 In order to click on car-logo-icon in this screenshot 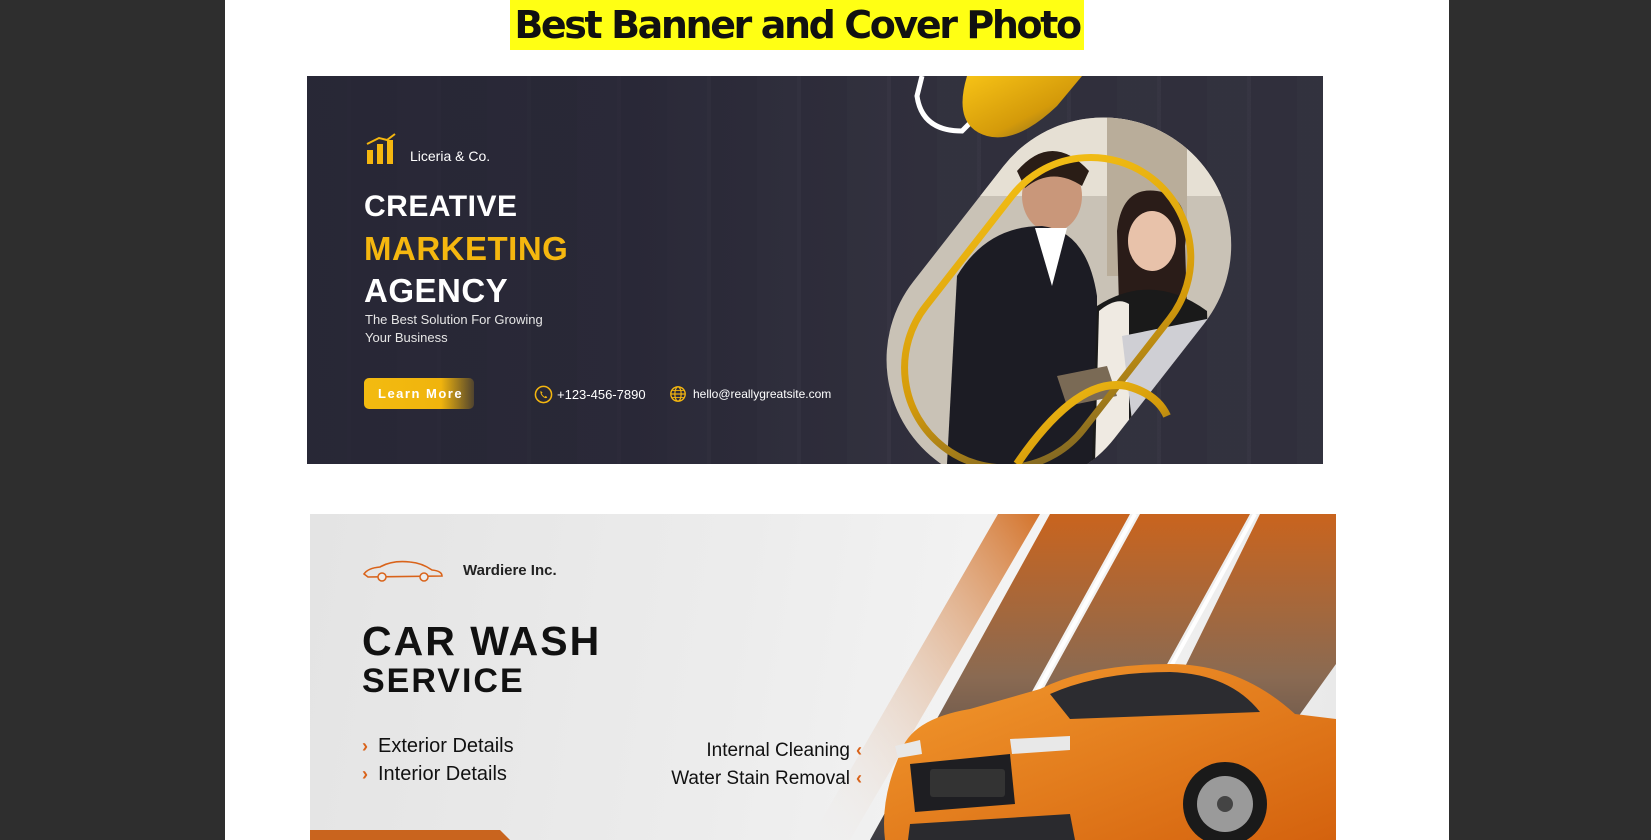, I will do `click(402, 571)`.